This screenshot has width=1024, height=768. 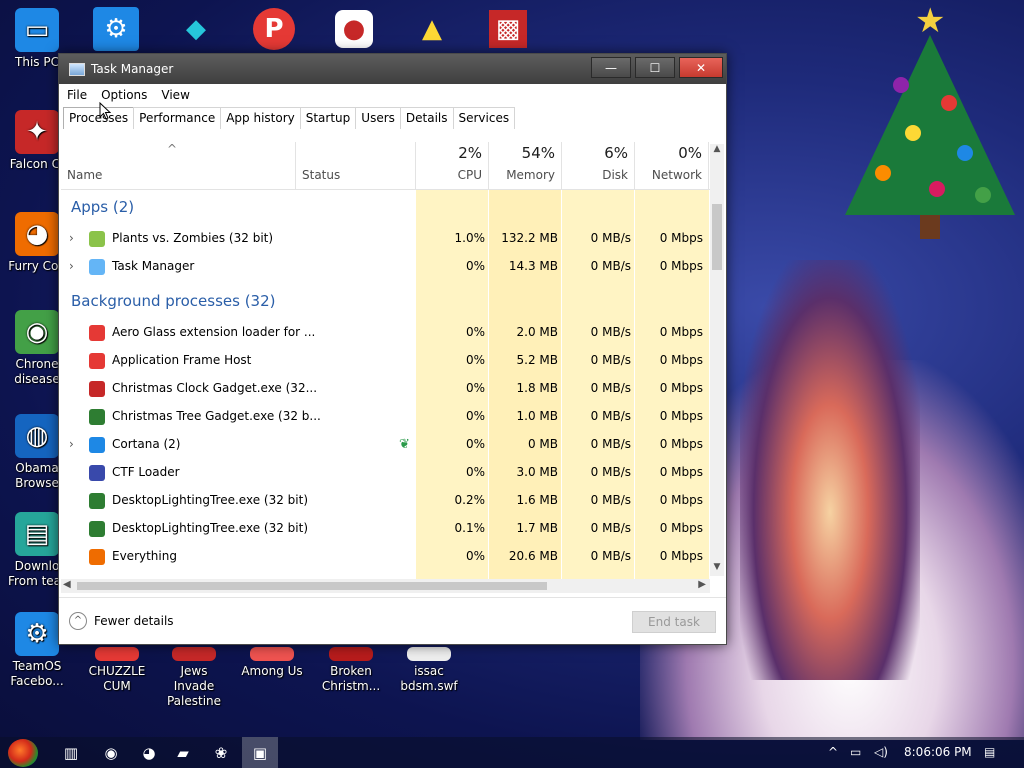 What do you see at coordinates (134, 621) in the screenshot?
I see `fewer-details-link: Fewer details` at bounding box center [134, 621].